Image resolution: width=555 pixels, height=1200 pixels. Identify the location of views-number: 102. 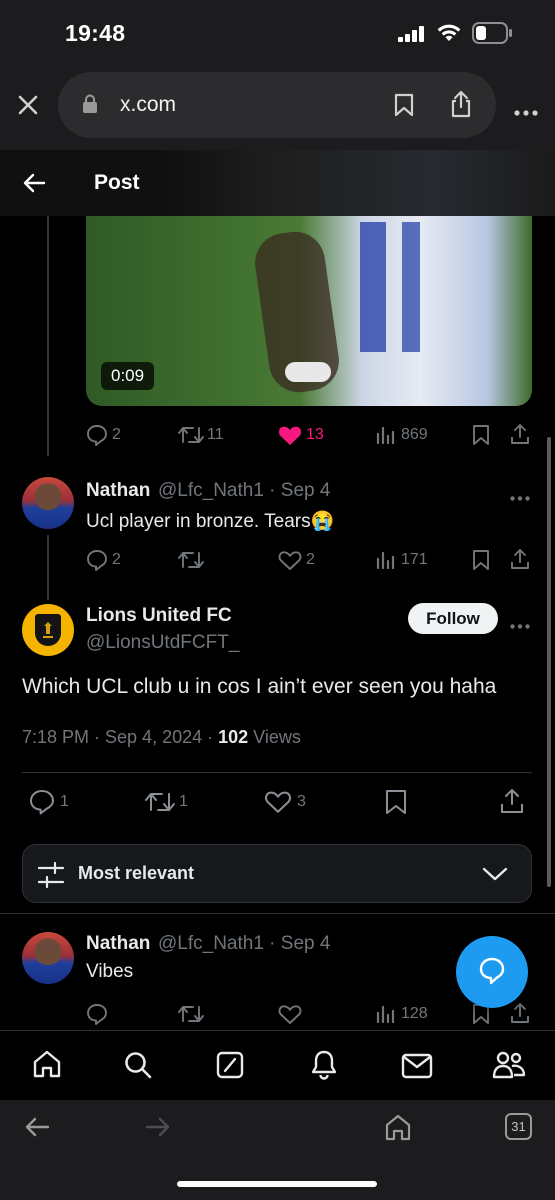
(233, 737).